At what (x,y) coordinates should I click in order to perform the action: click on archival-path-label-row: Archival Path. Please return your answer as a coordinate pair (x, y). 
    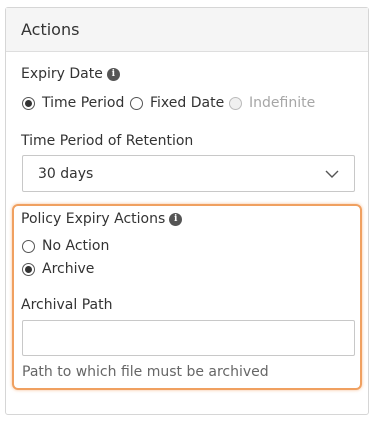
    Looking at the image, I should click on (66, 305).